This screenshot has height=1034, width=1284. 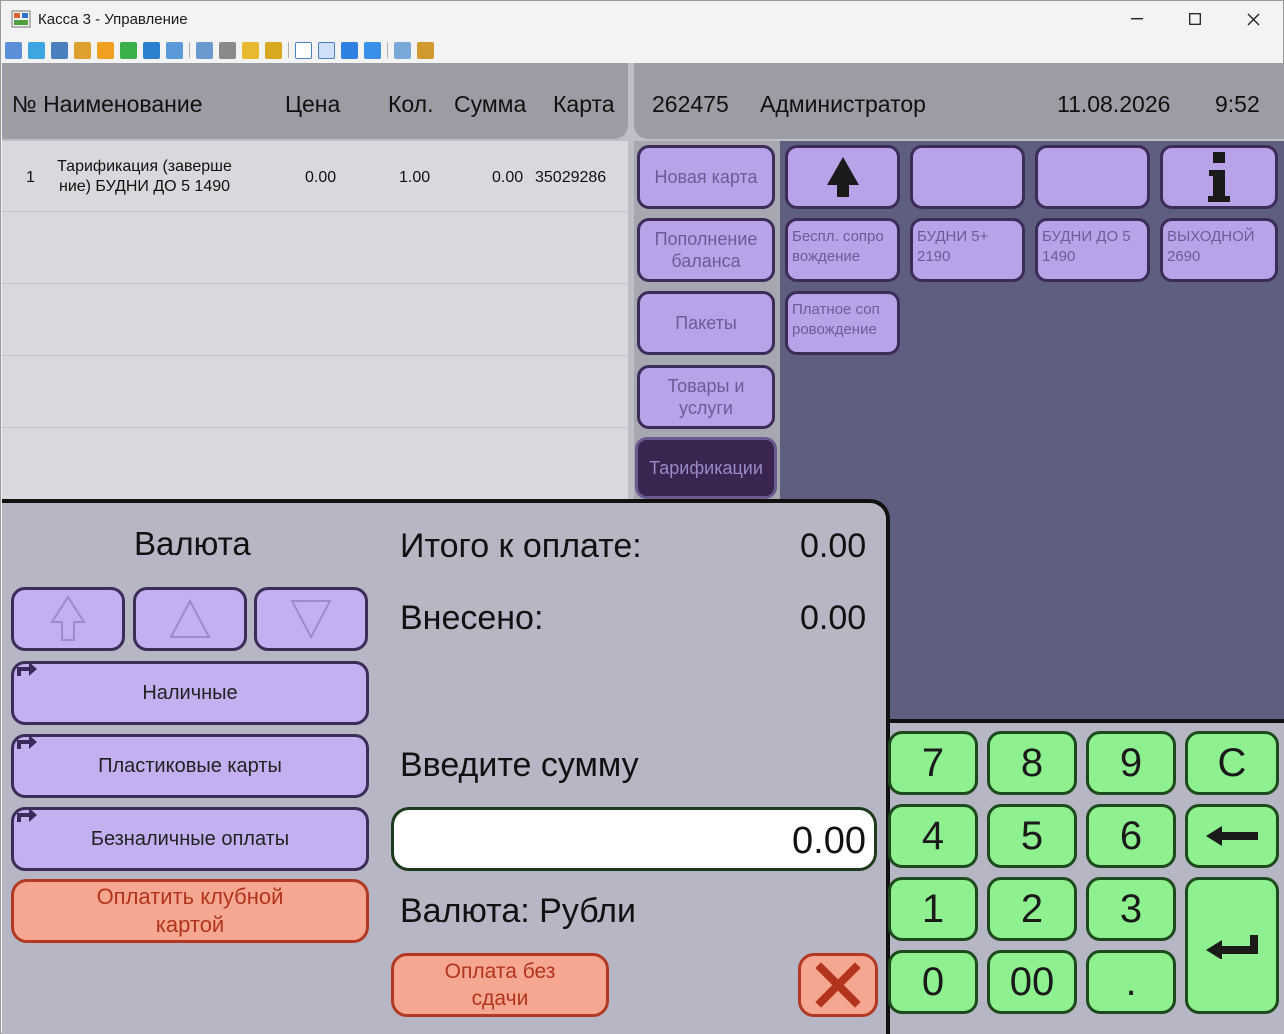 I want to click on tile-weekend: ВЫХОДНОЙ 2690, so click(x=1219, y=250).